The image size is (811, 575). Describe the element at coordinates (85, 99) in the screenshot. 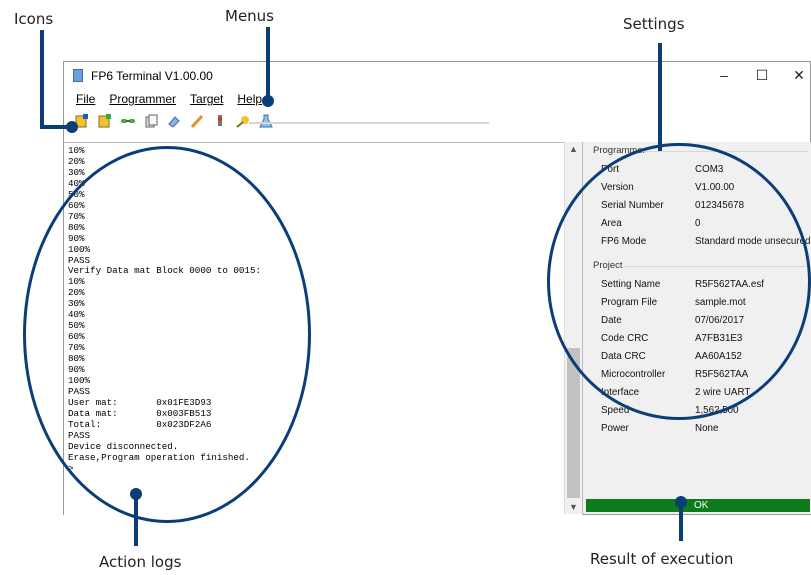

I see `menu-file: File` at that location.